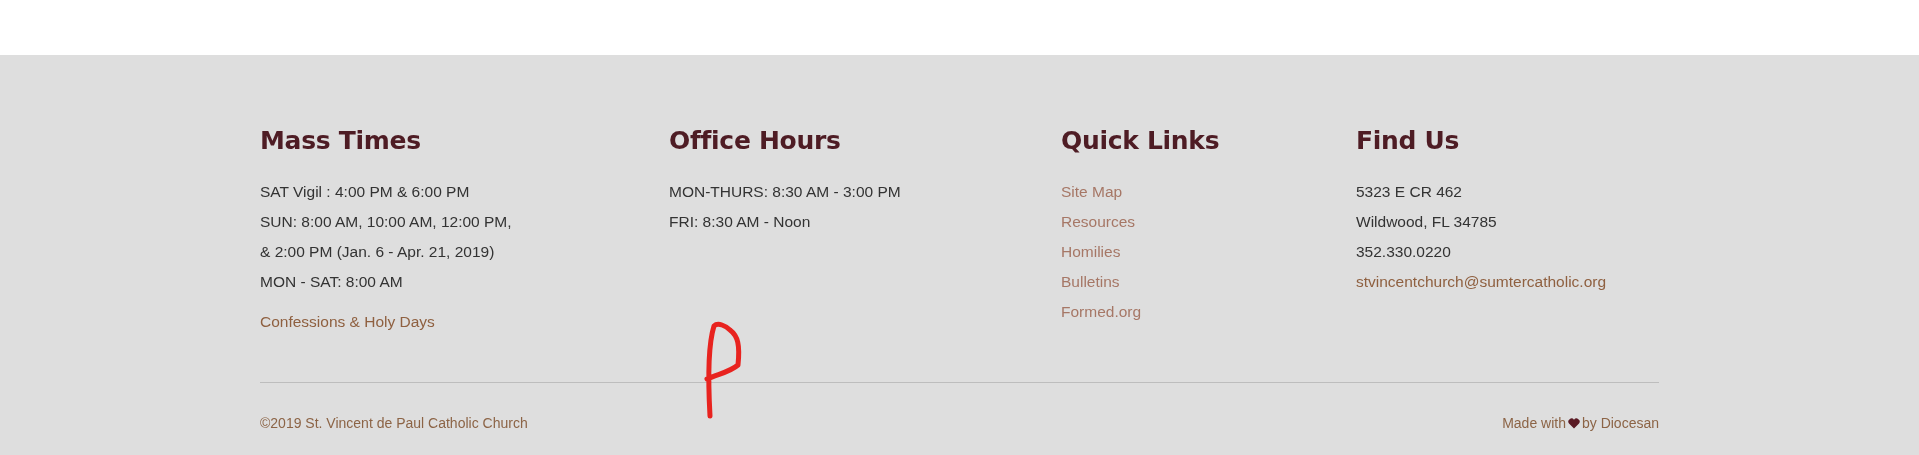 The width and height of the screenshot is (1919, 455). Describe the element at coordinates (1426, 222) in the screenshot. I see `info-text: Wildwood, FL 34785` at that location.